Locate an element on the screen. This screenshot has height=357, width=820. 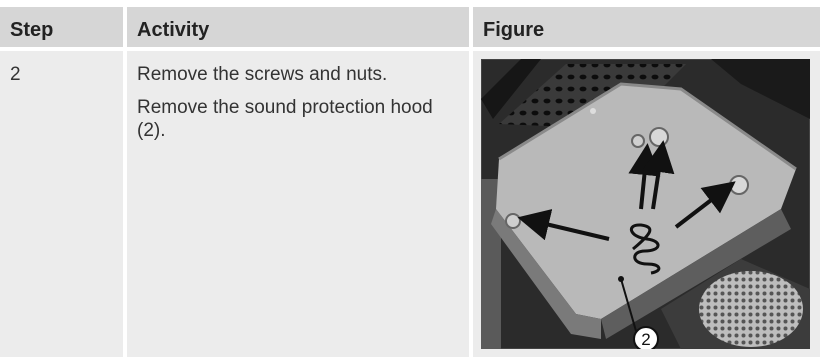
header-step: Step is located at coordinates (61, 27).